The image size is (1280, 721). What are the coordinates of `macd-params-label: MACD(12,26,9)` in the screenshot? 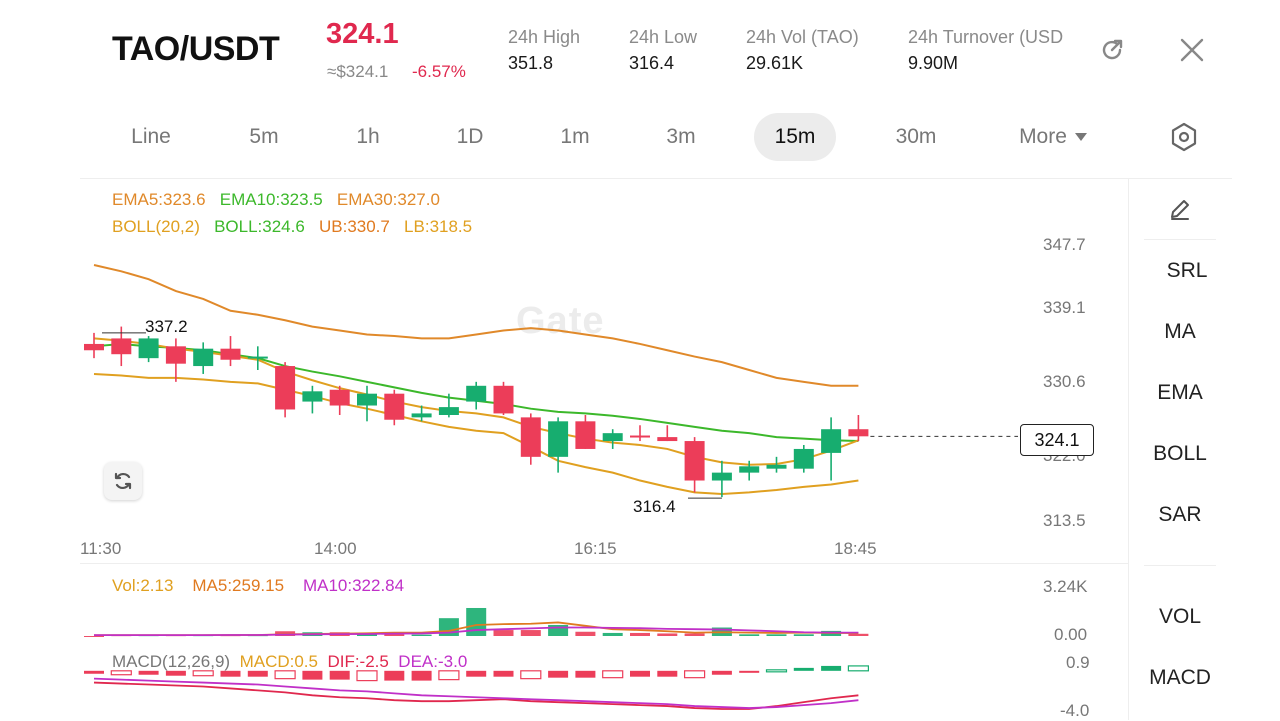 It's located at (171, 661).